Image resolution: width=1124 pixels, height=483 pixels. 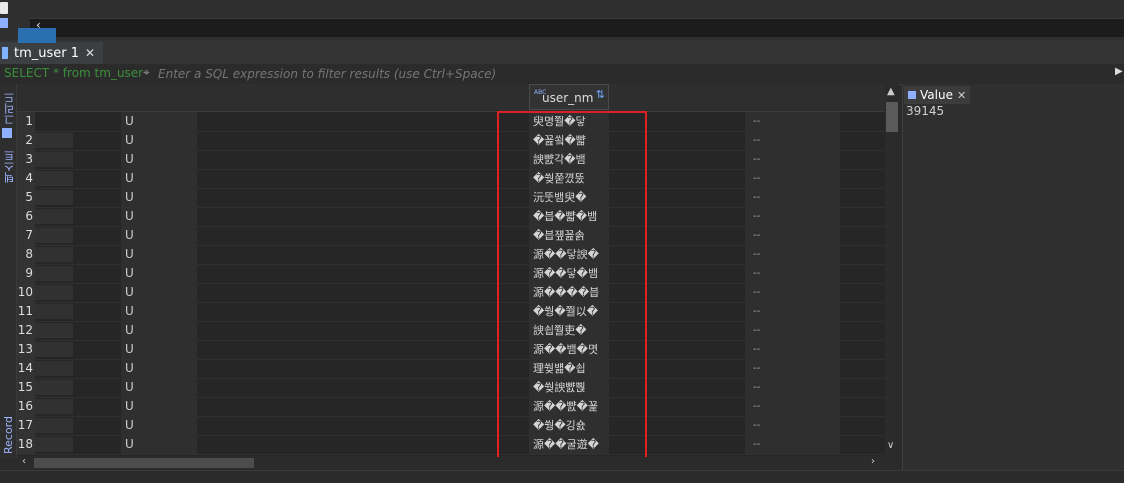 I want to click on user-nm-cell: �쒖쭏꼈뚰, so click(x=569, y=178).